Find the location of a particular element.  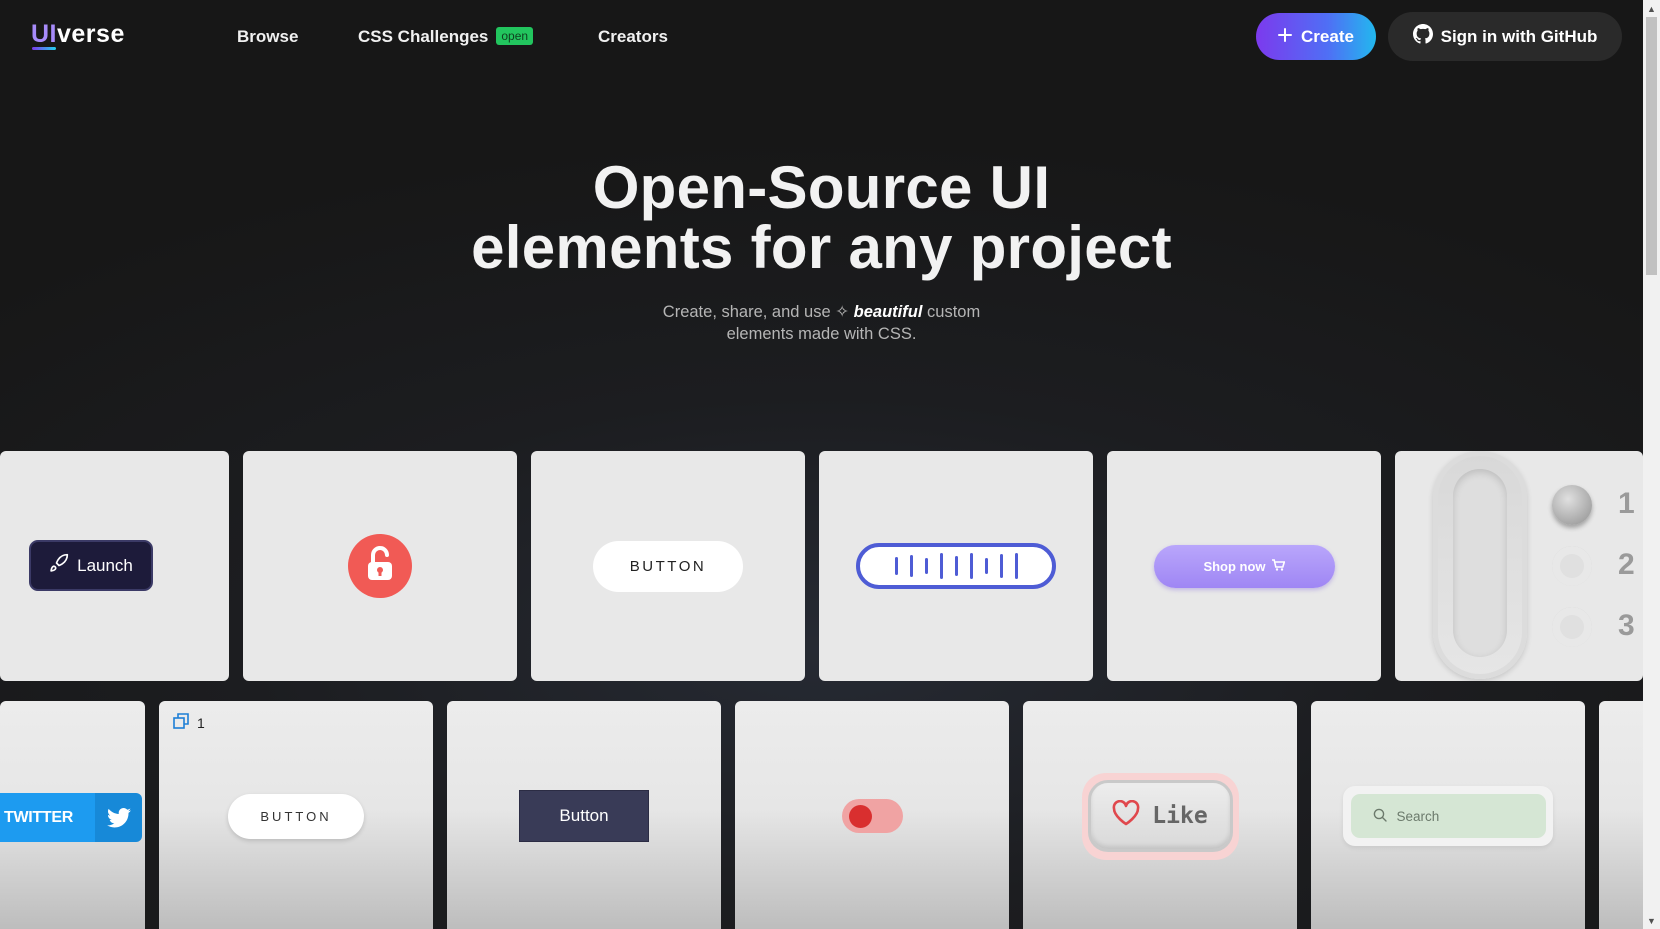

create-label: Create is located at coordinates (1327, 36).